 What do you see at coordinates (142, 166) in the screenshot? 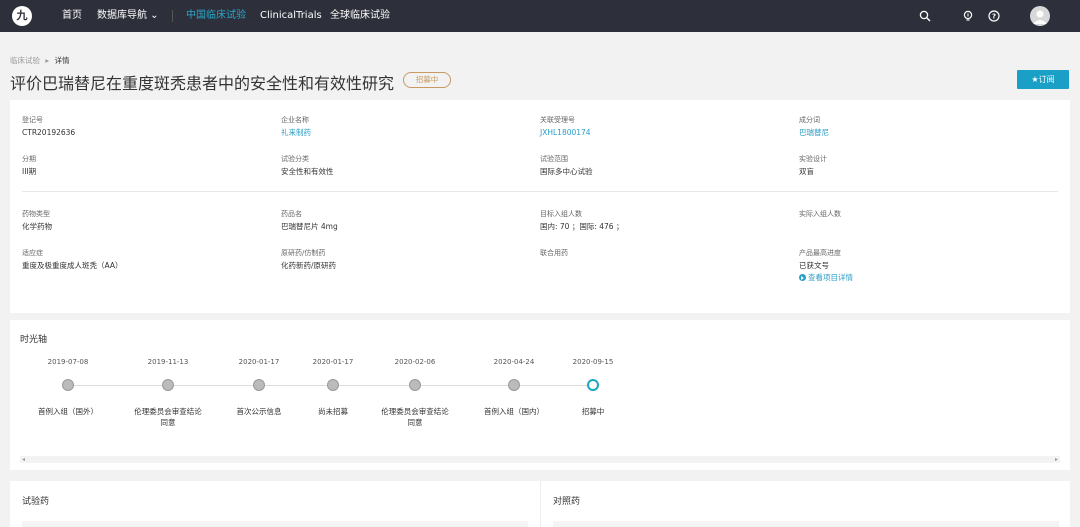
I see `field-phase: 分期 III期` at bounding box center [142, 166].